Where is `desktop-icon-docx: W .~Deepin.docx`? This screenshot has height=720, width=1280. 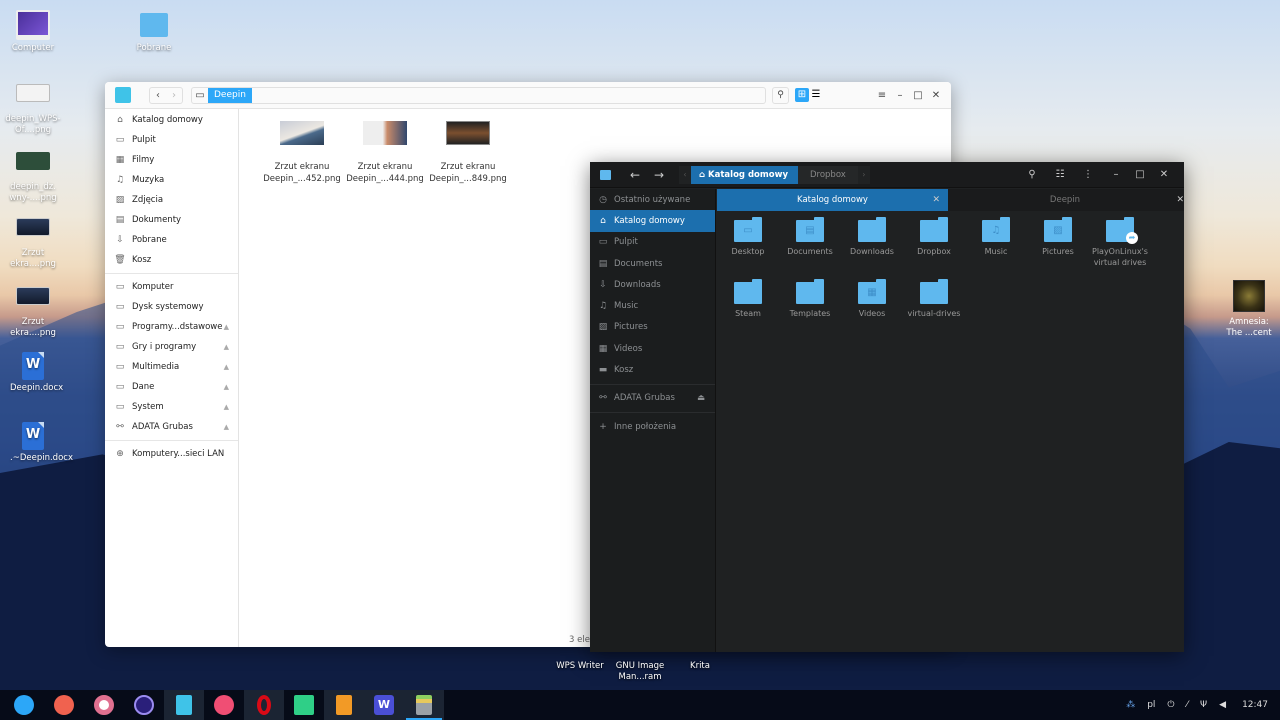
desktop-icon-docx: W .~Deepin.docx is located at coordinates (36, 443).